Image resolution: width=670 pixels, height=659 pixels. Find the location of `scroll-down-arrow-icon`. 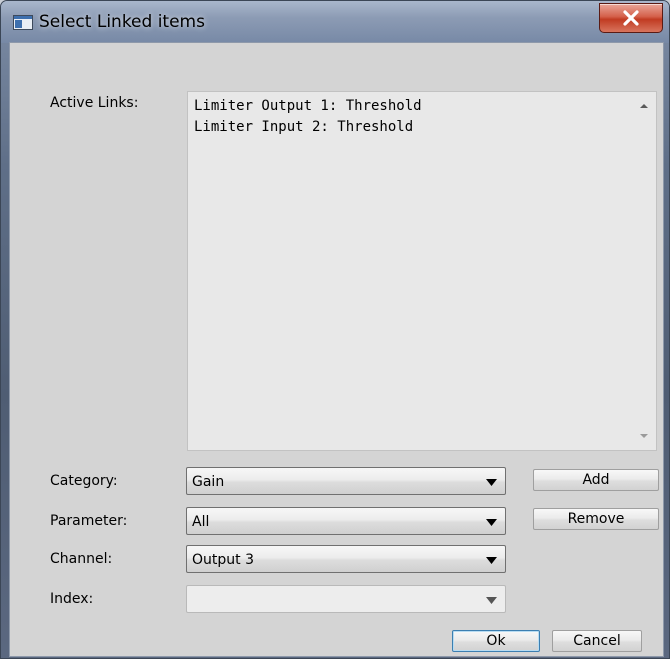

scroll-down-arrow-icon is located at coordinates (644, 436).